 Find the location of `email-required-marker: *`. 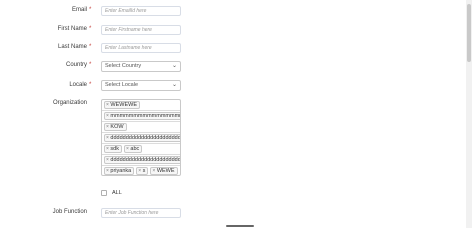

email-required-marker: * is located at coordinates (90, 10).